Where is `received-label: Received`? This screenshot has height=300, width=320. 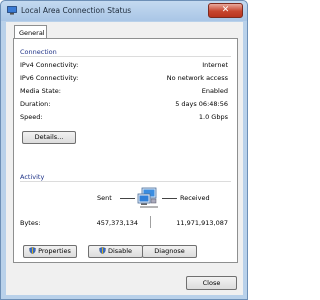
received-label: Received is located at coordinates (195, 198).